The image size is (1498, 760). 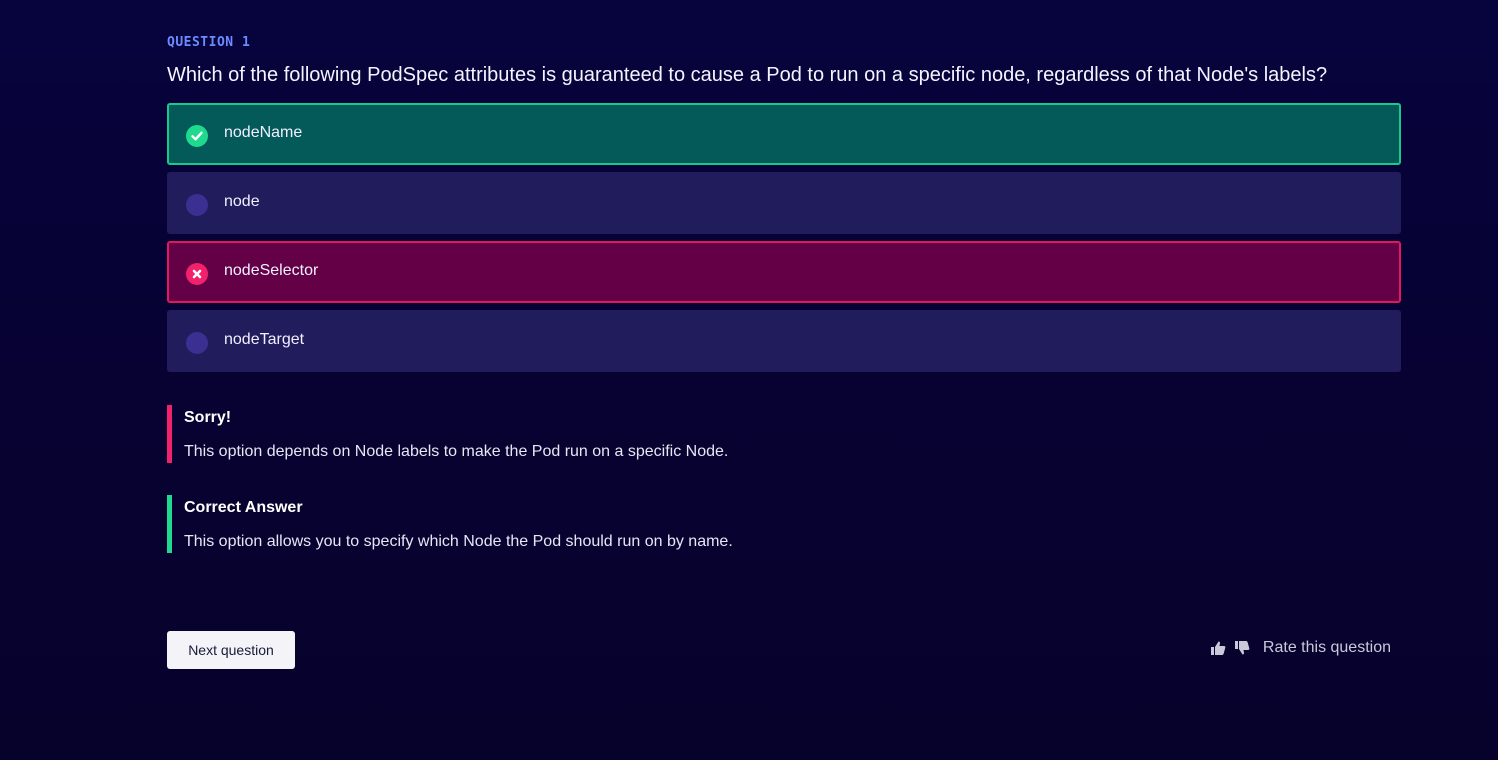 I want to click on feedback-wrong-title: Sorry!, so click(x=208, y=417).